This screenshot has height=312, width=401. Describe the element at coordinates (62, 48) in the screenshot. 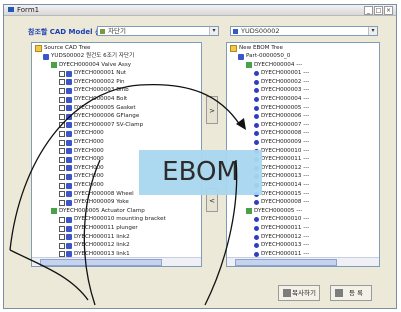

I see `tree-root: Source CAD Tree` at that location.